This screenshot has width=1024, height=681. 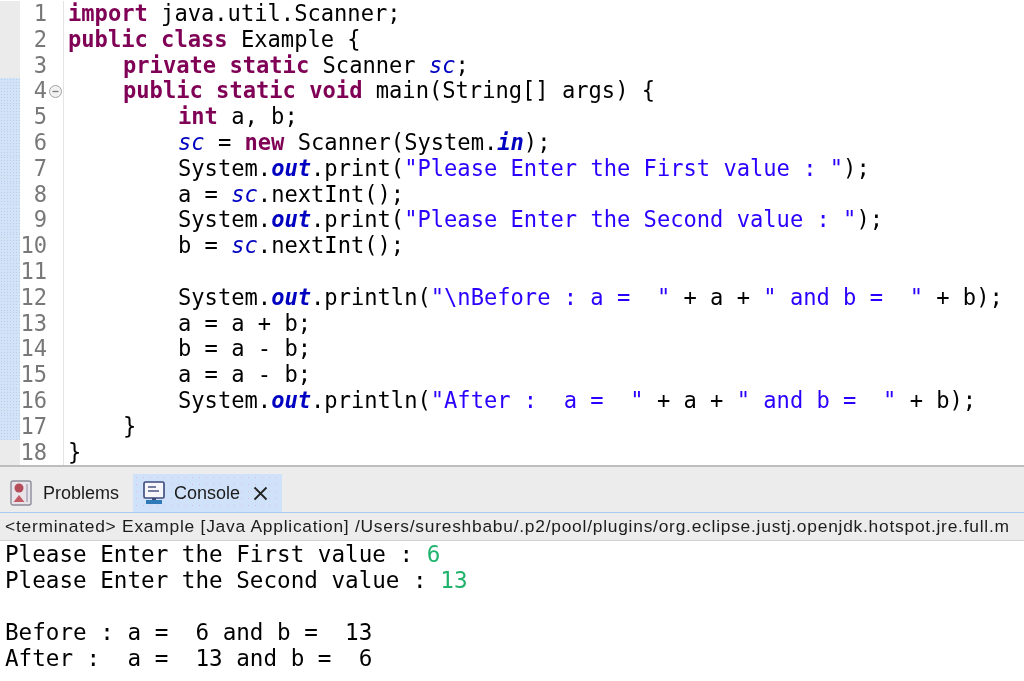 I want to click on line-number: 11, so click(x=33, y=271).